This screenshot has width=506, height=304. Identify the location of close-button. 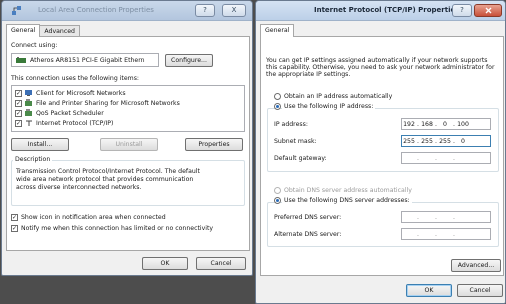
(488, 10).